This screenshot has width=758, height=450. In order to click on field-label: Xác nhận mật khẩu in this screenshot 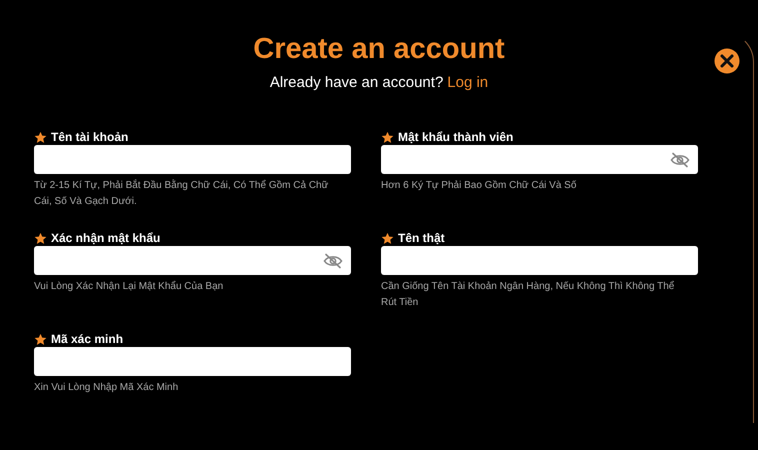, I will do `click(105, 238)`.